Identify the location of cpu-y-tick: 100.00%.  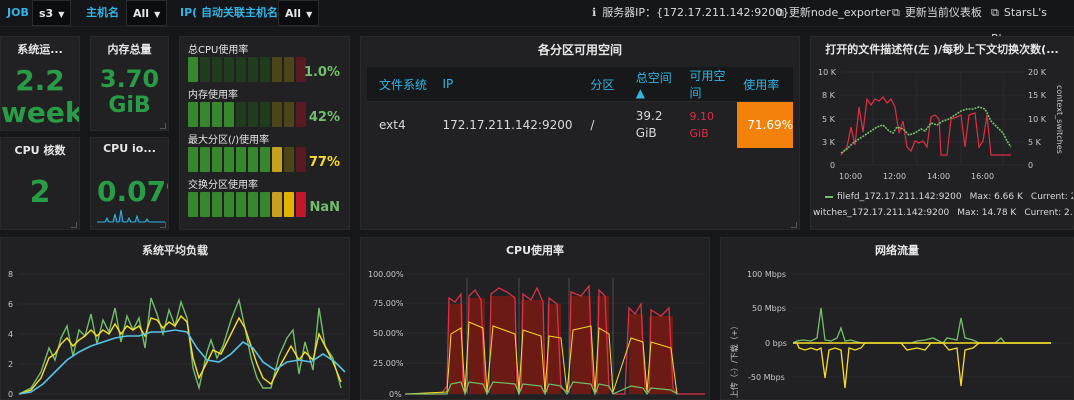
(386, 274).